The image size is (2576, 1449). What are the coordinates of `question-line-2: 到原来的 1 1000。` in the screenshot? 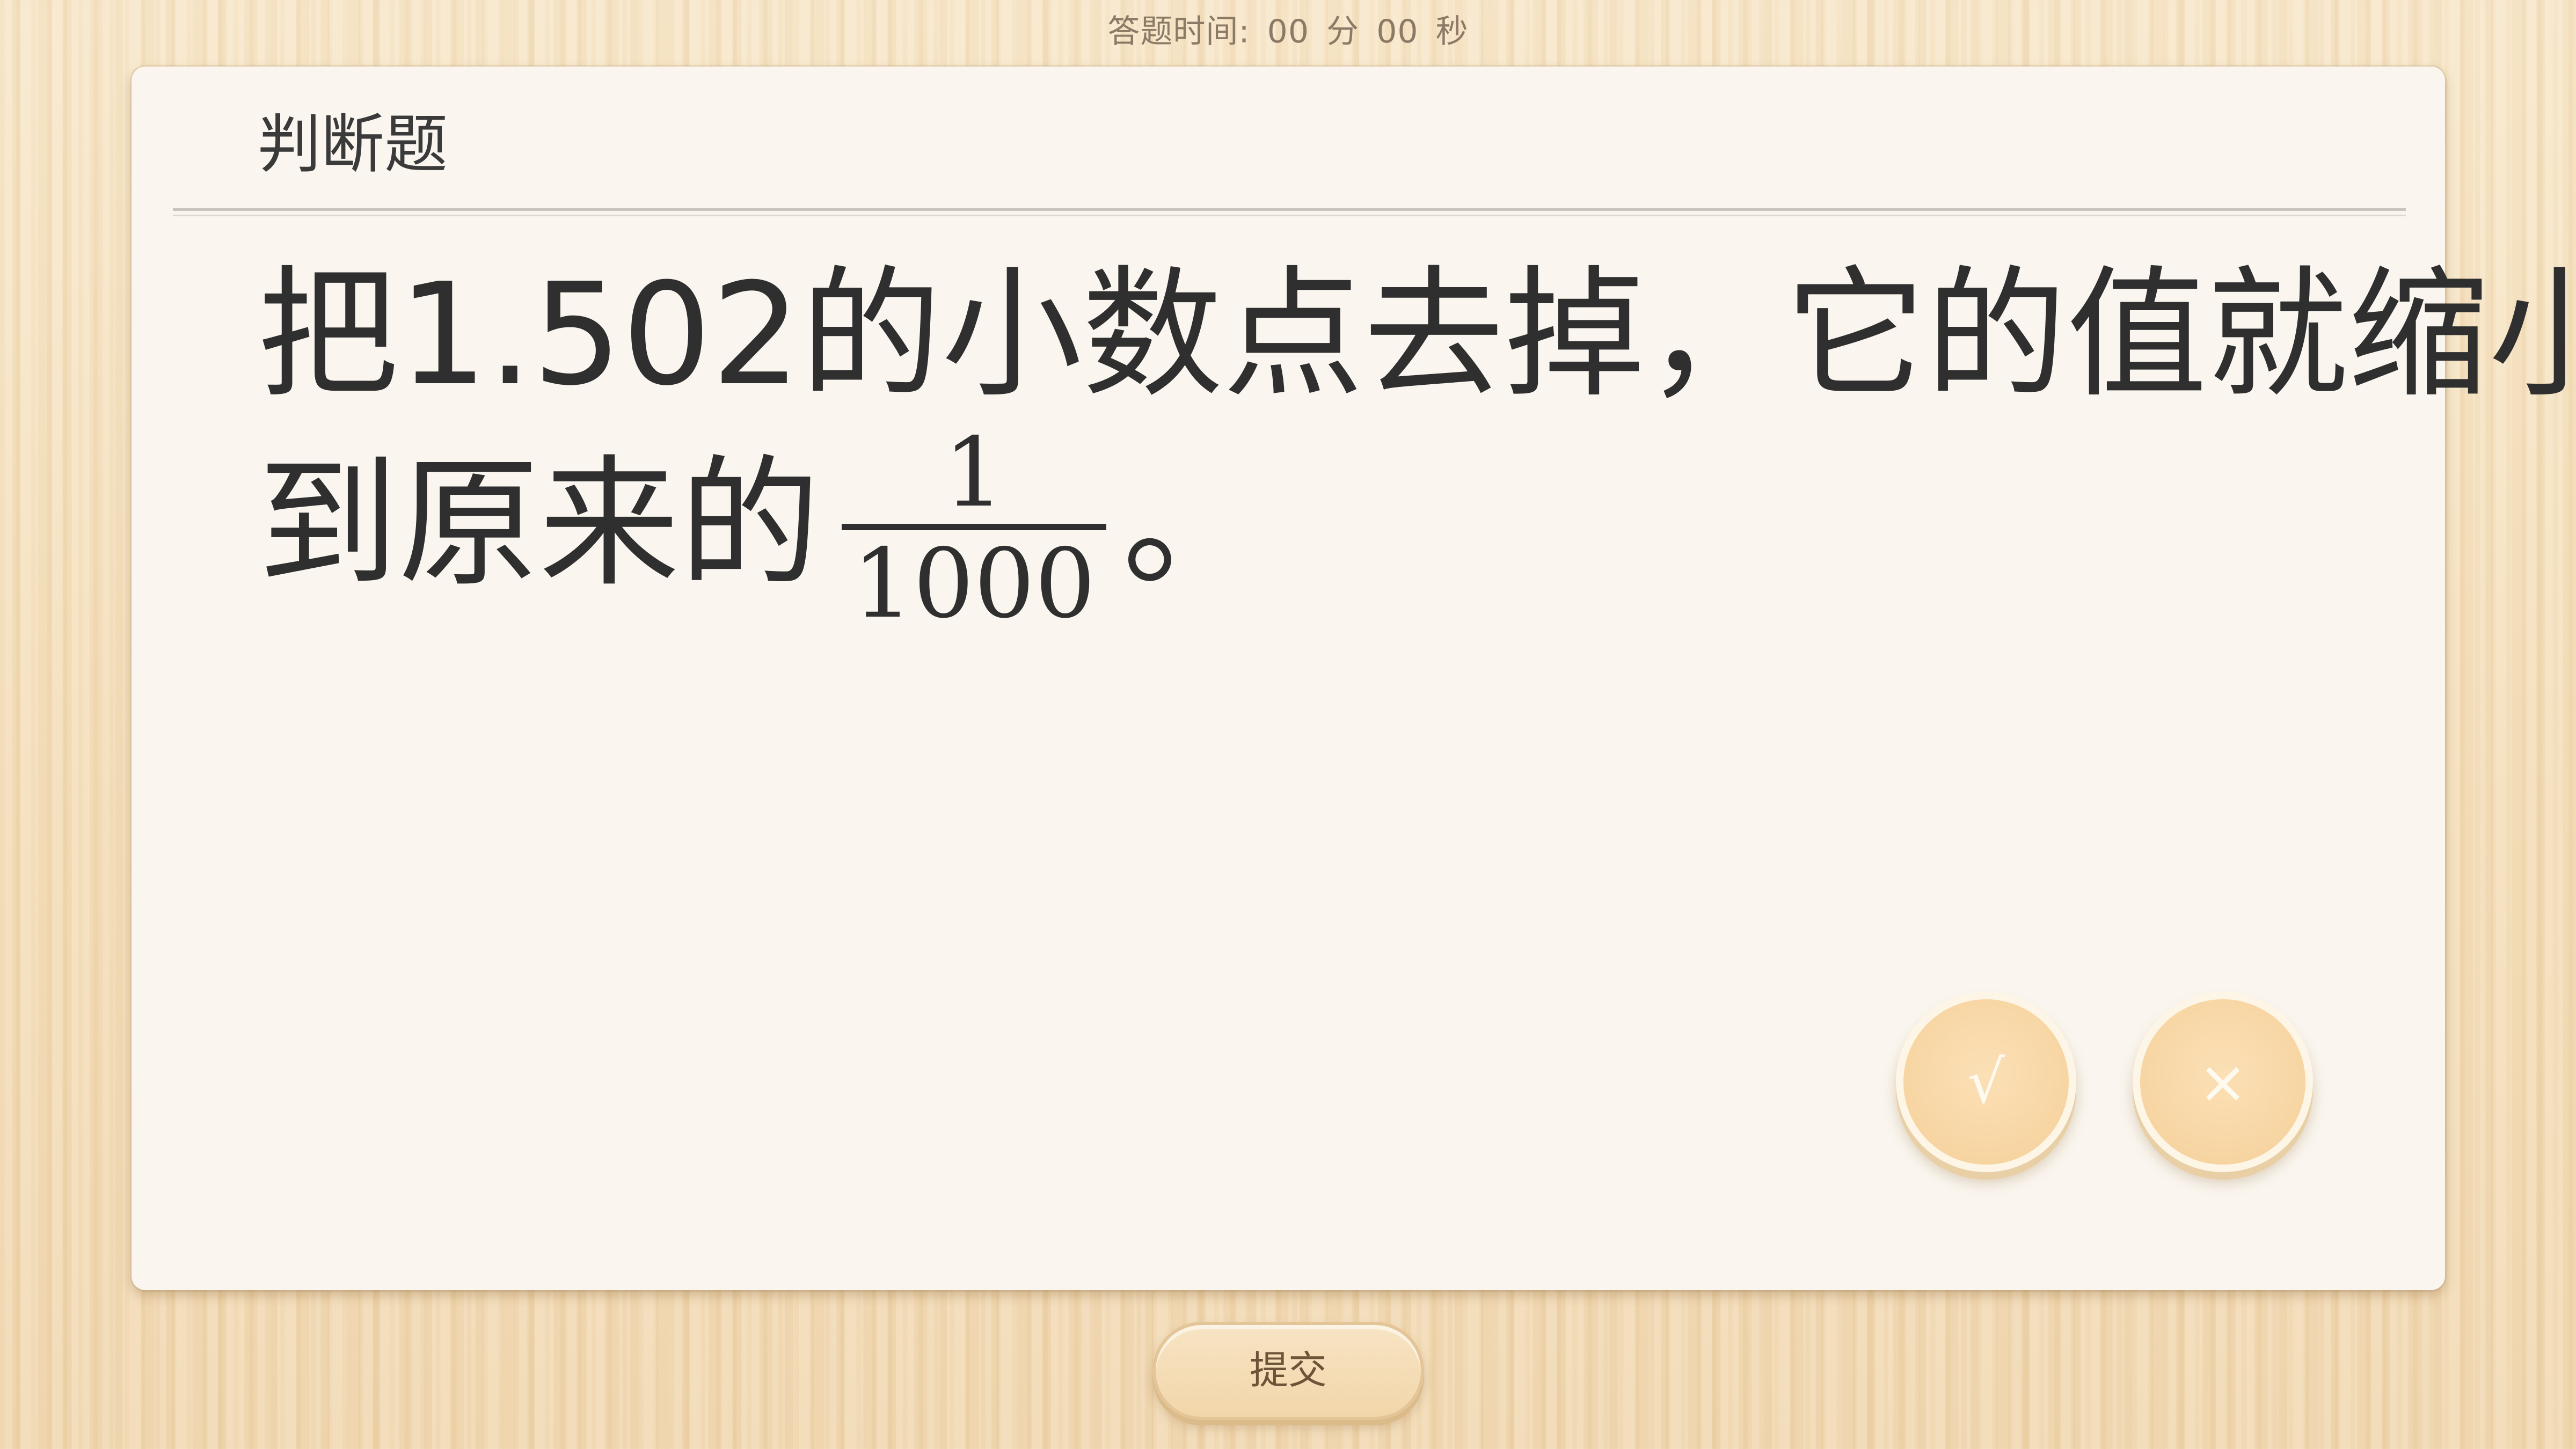 It's located at (1331, 532).